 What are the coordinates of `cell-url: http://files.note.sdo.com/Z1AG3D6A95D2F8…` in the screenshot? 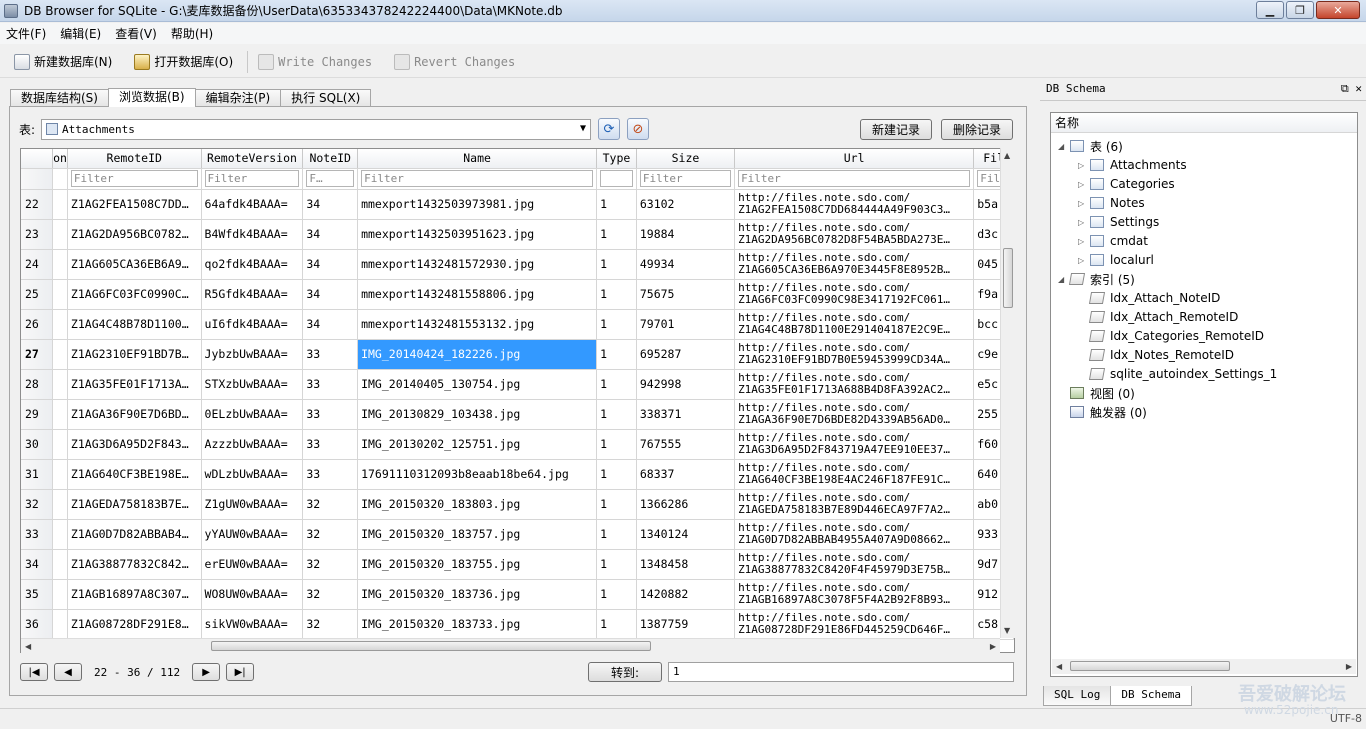 It's located at (854, 444).